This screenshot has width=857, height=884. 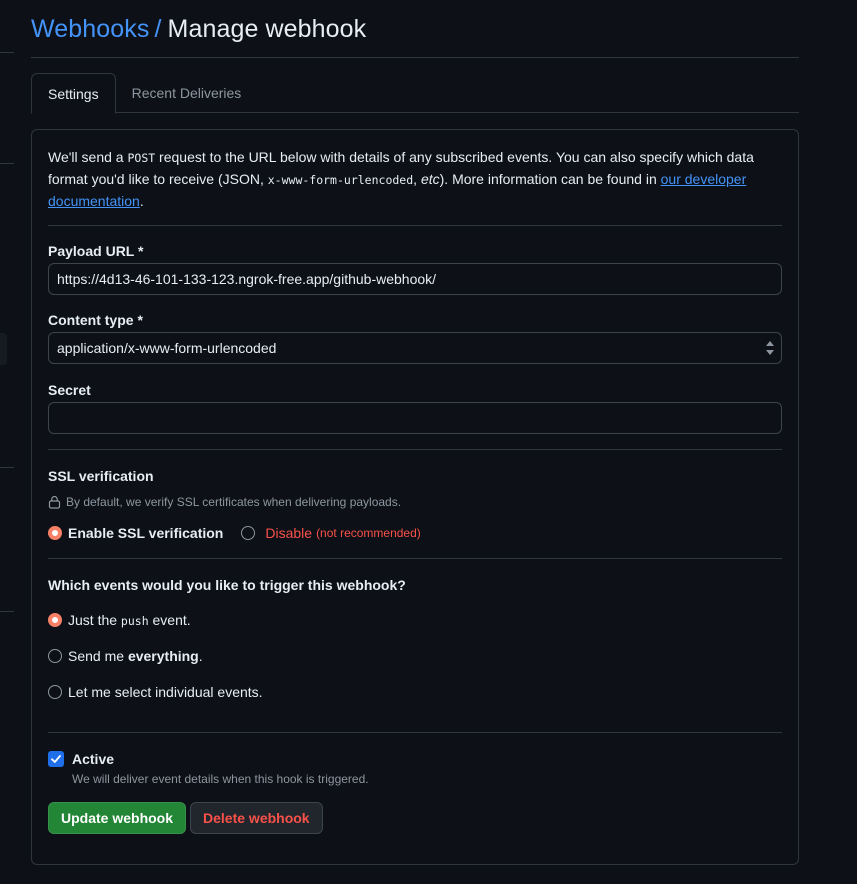 I want to click on tab-bar: Settings Recent Deliveries, so click(x=415, y=93).